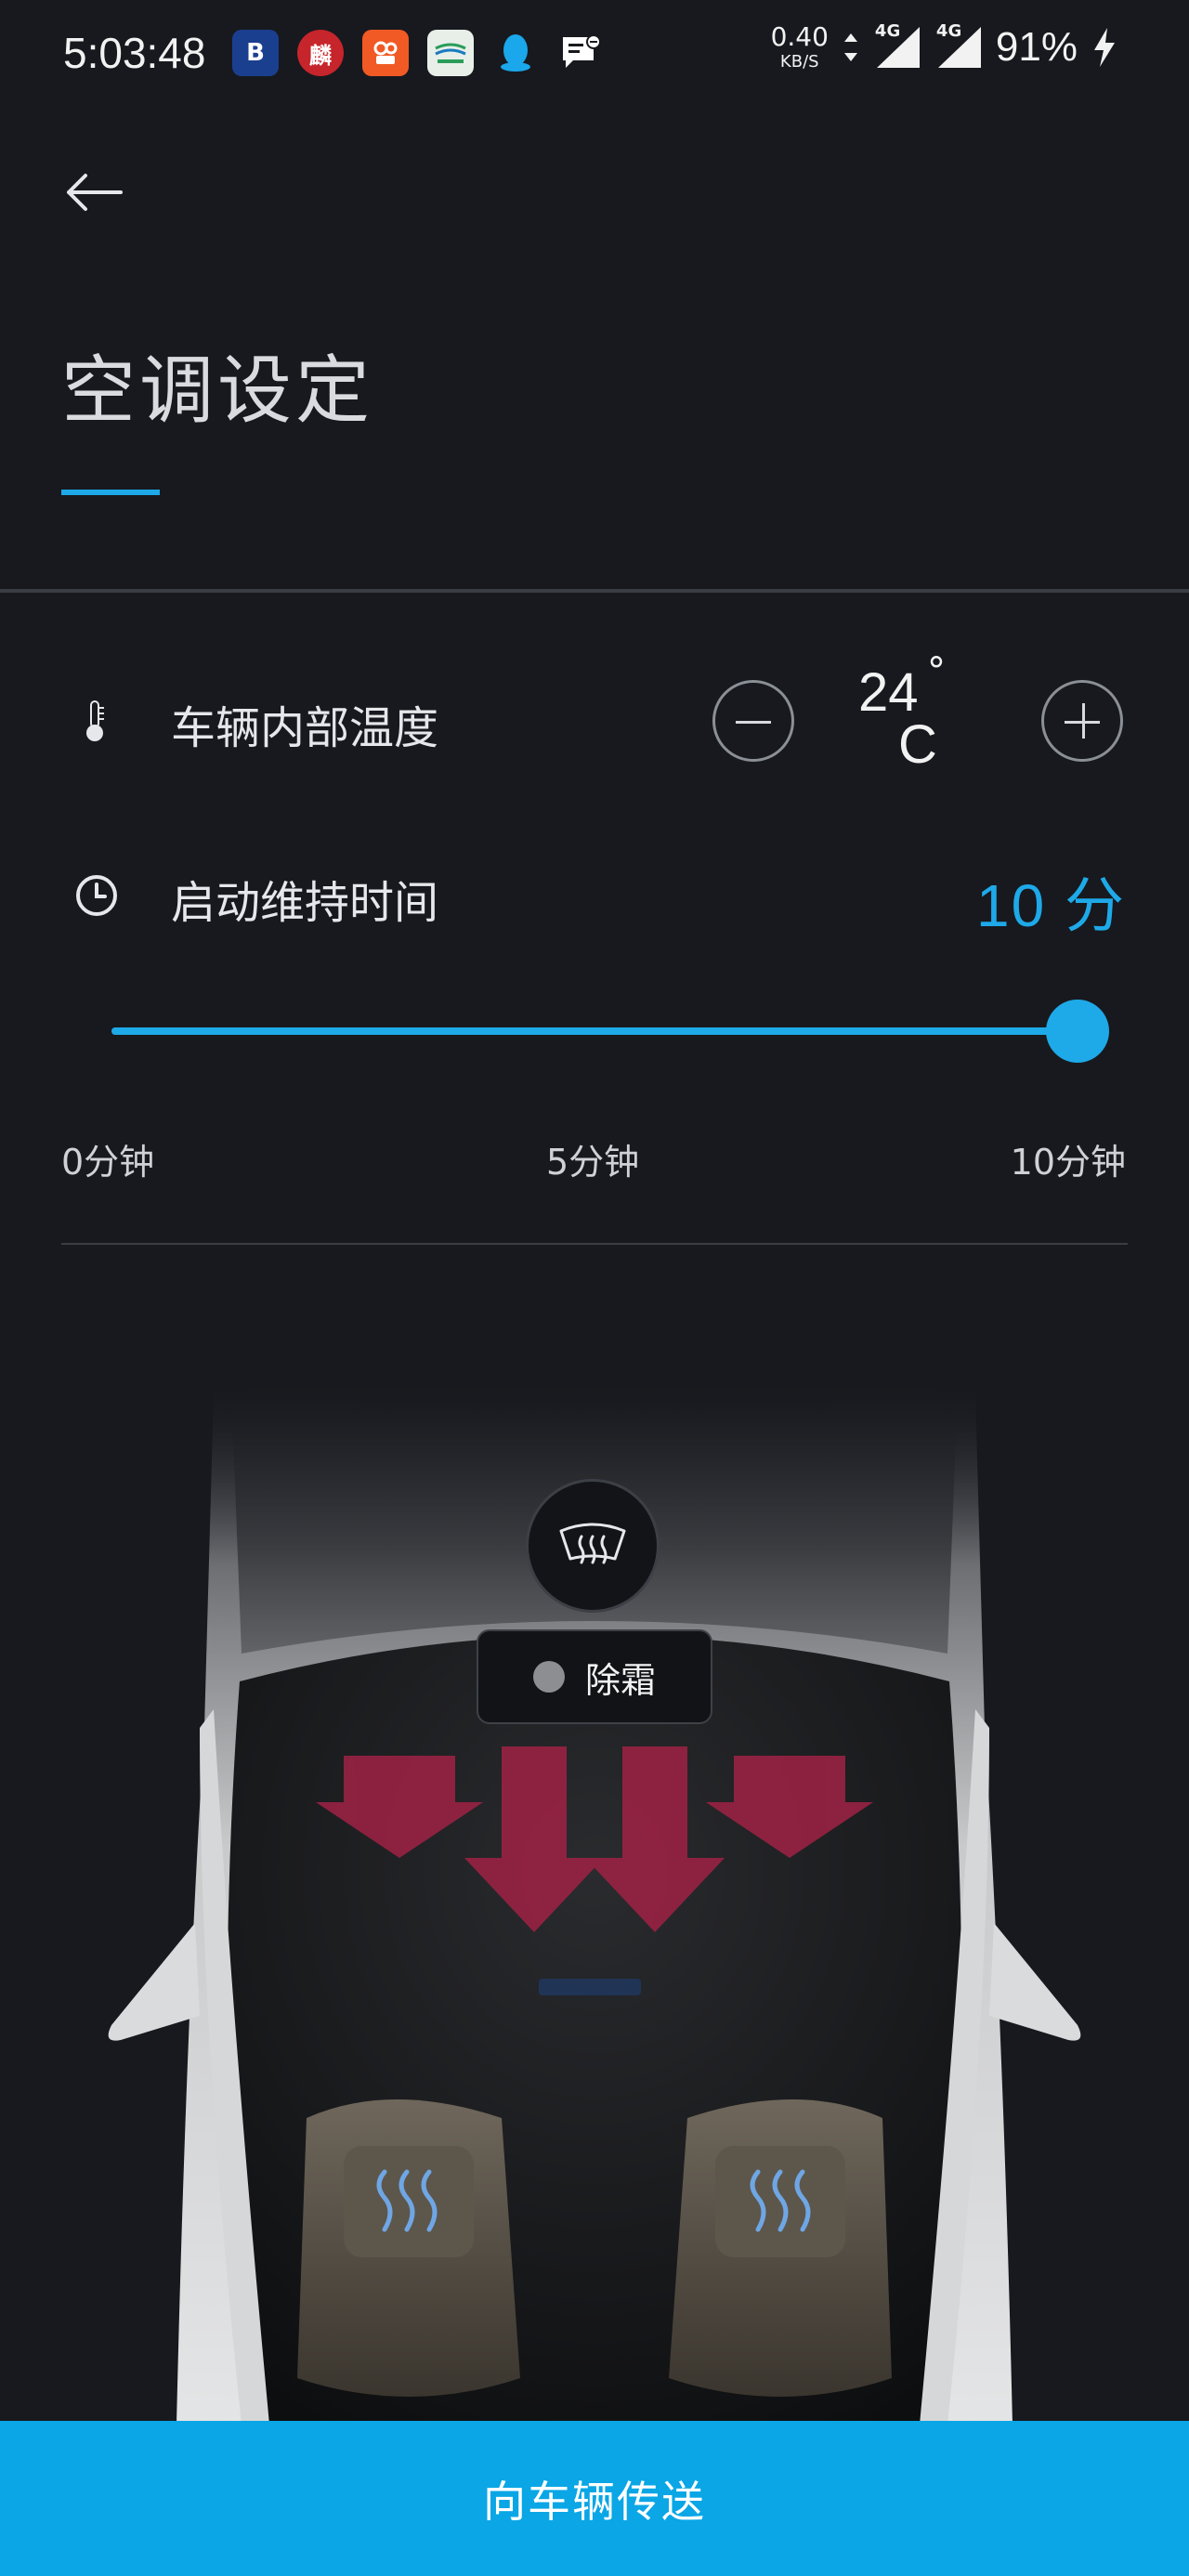 The width and height of the screenshot is (1189, 2576). What do you see at coordinates (620, 1680) in the screenshot?
I see `defrost-label: 除霜` at bounding box center [620, 1680].